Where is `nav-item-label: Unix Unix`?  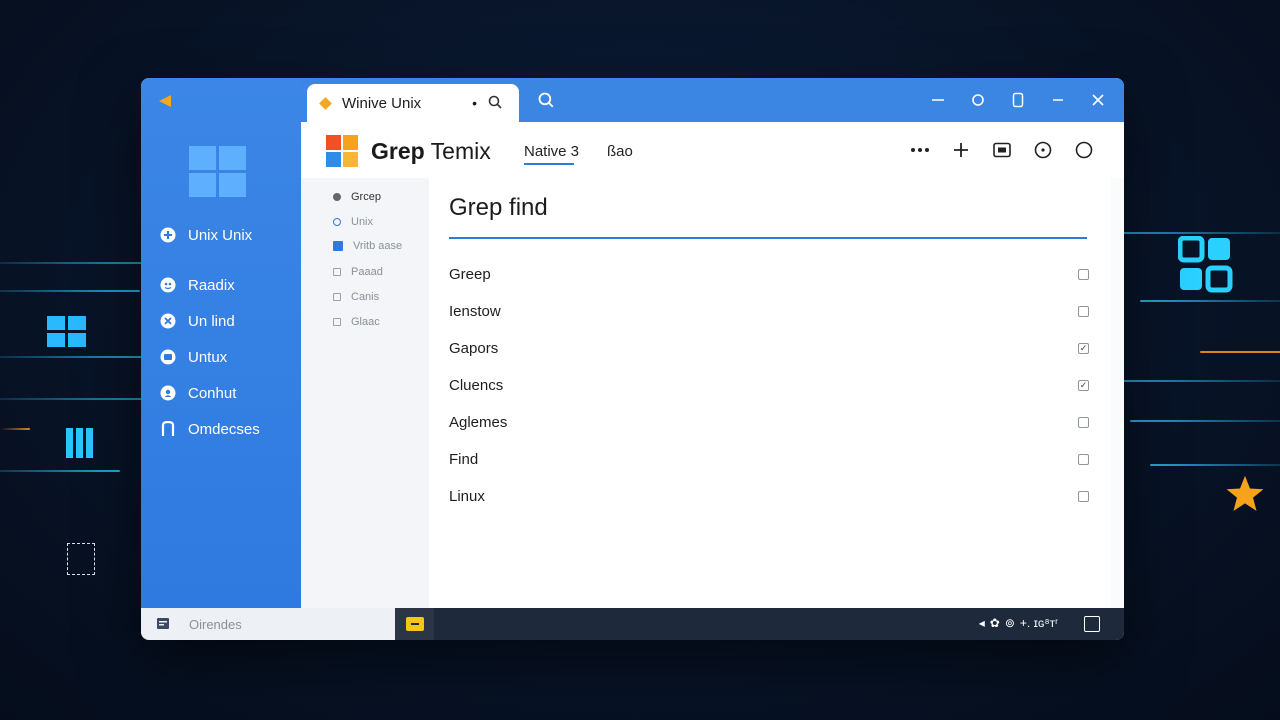
nav-item-label: Unix Unix is located at coordinates (220, 235).